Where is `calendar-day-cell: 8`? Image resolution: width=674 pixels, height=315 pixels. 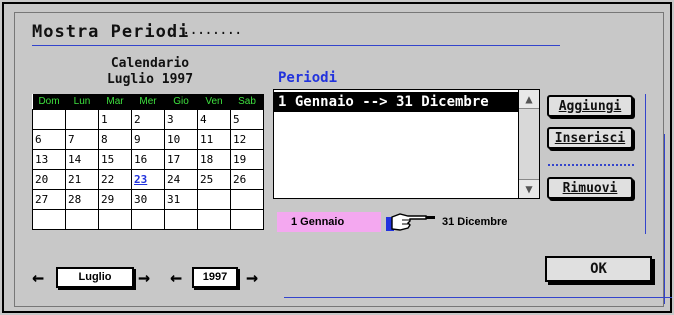 calendar-day-cell: 8 is located at coordinates (115, 139).